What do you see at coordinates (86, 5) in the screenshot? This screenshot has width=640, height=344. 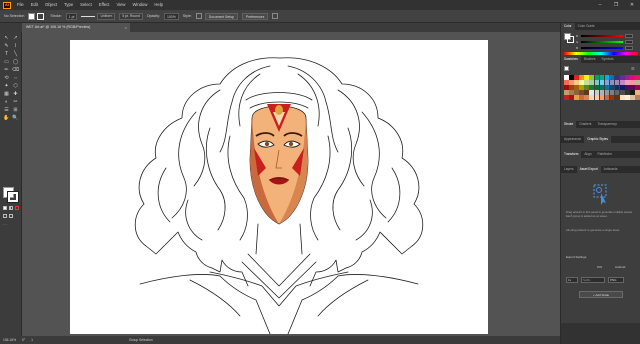 I see `menu-select: Select` at bounding box center [86, 5].